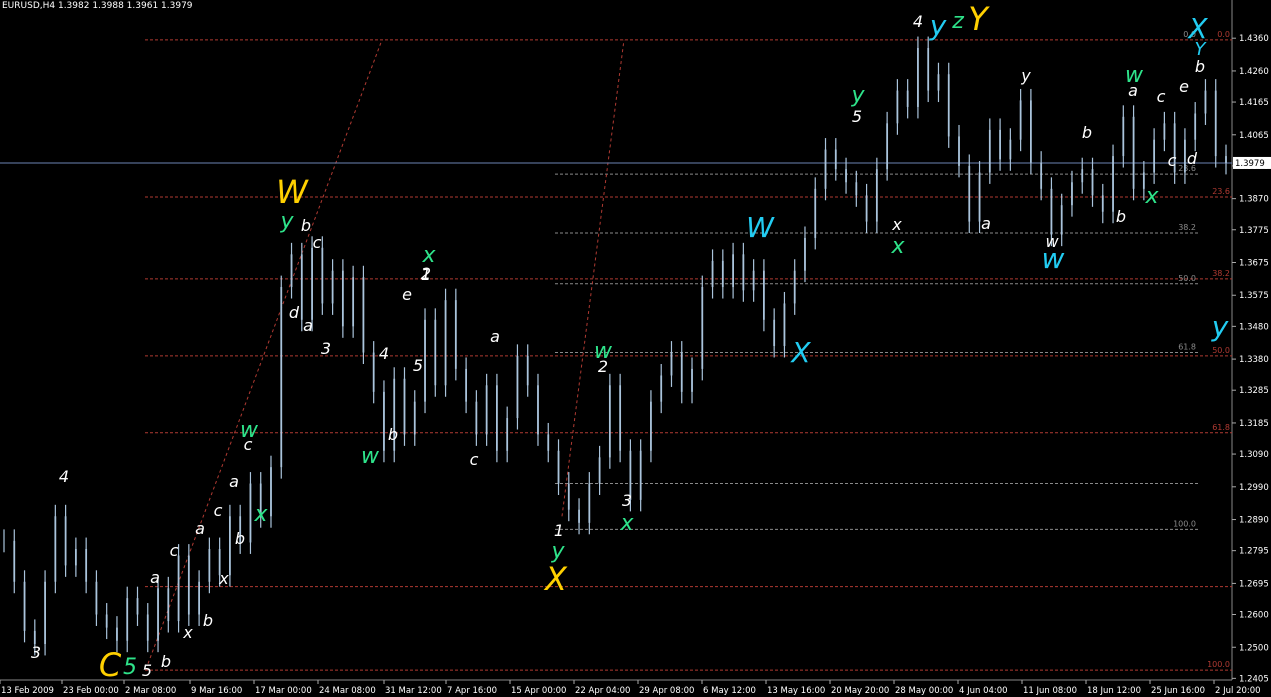 Image resolution: width=1271 pixels, height=697 pixels. I want to click on current-price-label: 1.3979, so click(1250, 164).